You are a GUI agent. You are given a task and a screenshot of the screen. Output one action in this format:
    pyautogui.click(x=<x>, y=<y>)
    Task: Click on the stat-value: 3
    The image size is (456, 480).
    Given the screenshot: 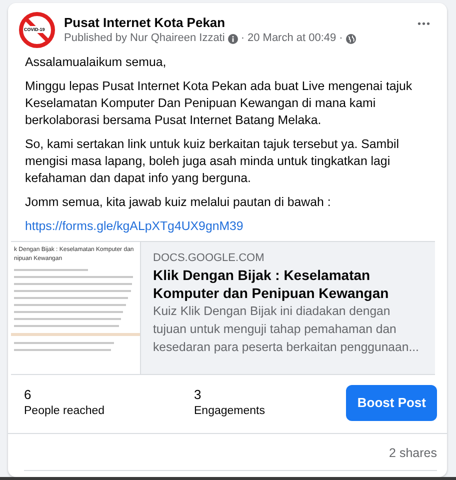 What is the action you would take?
    pyautogui.click(x=198, y=394)
    